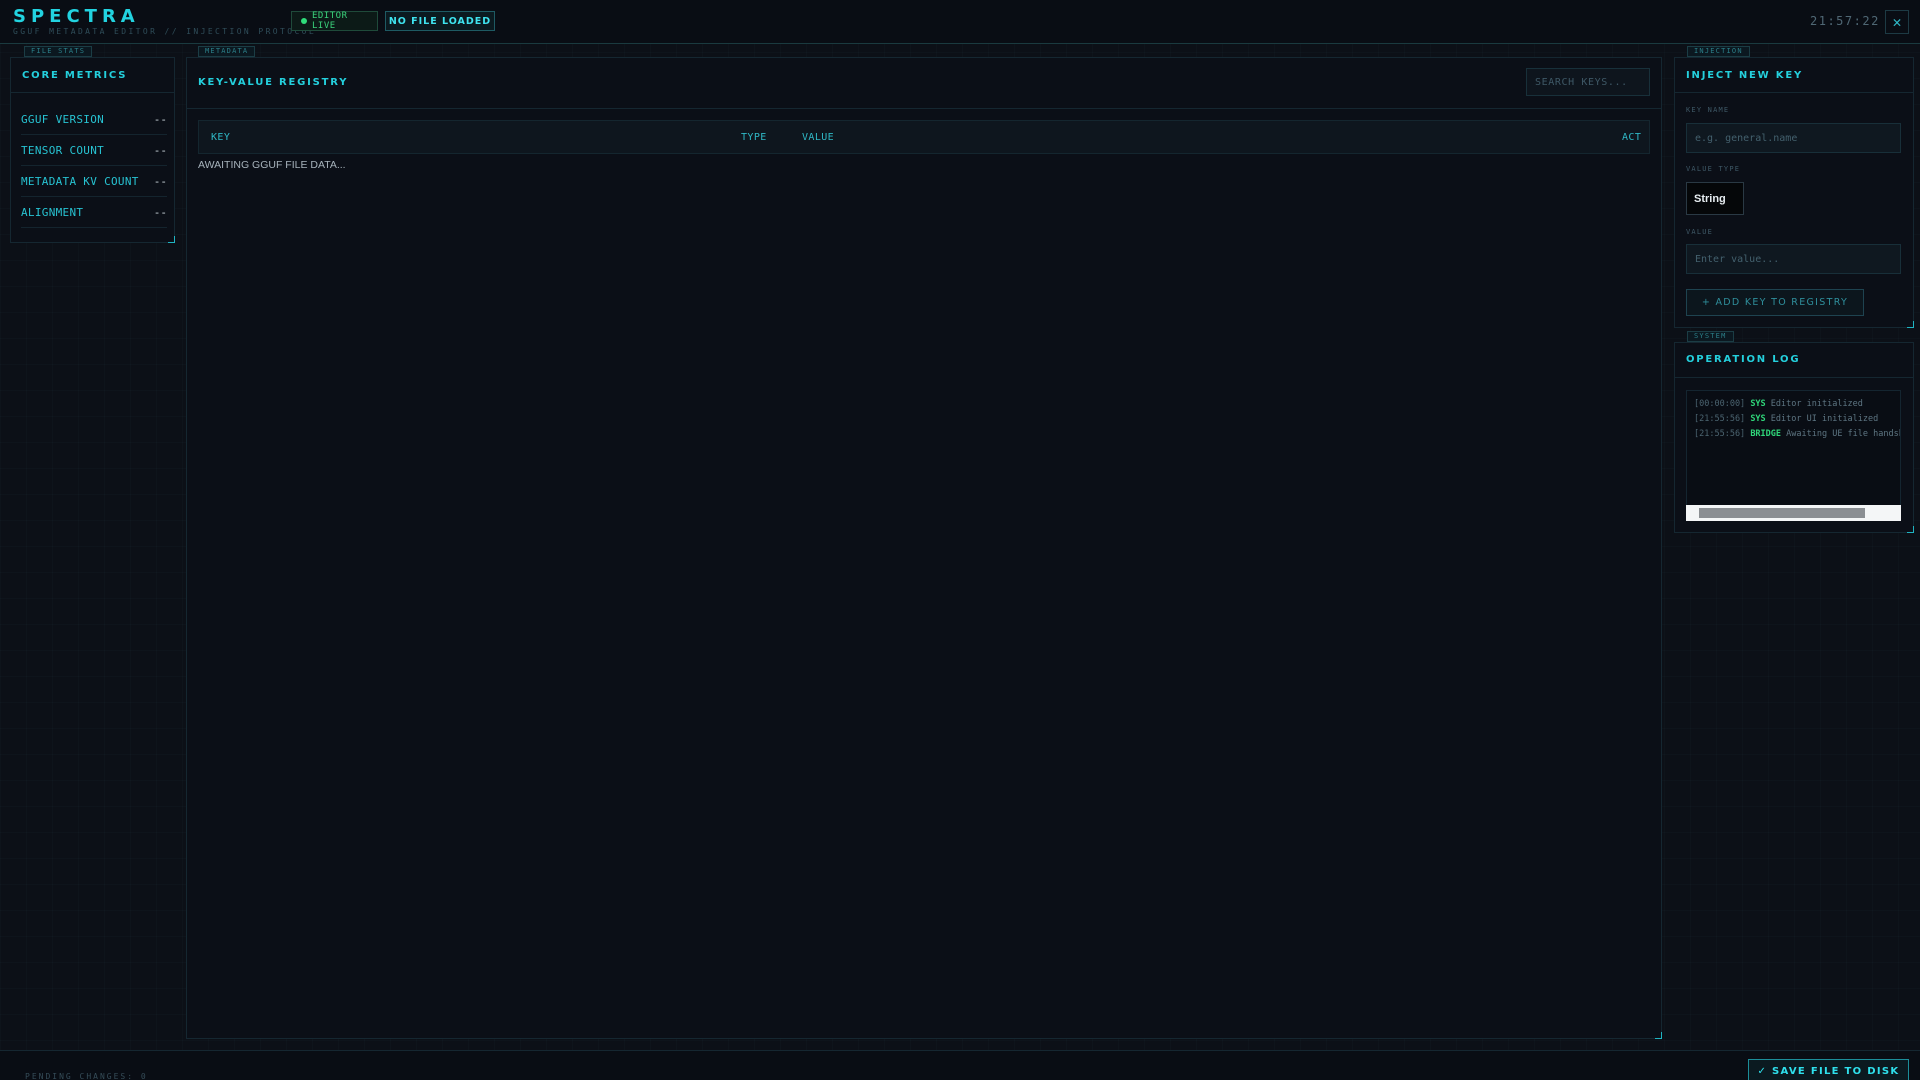  I want to click on status-dot-icon, so click(304, 21).